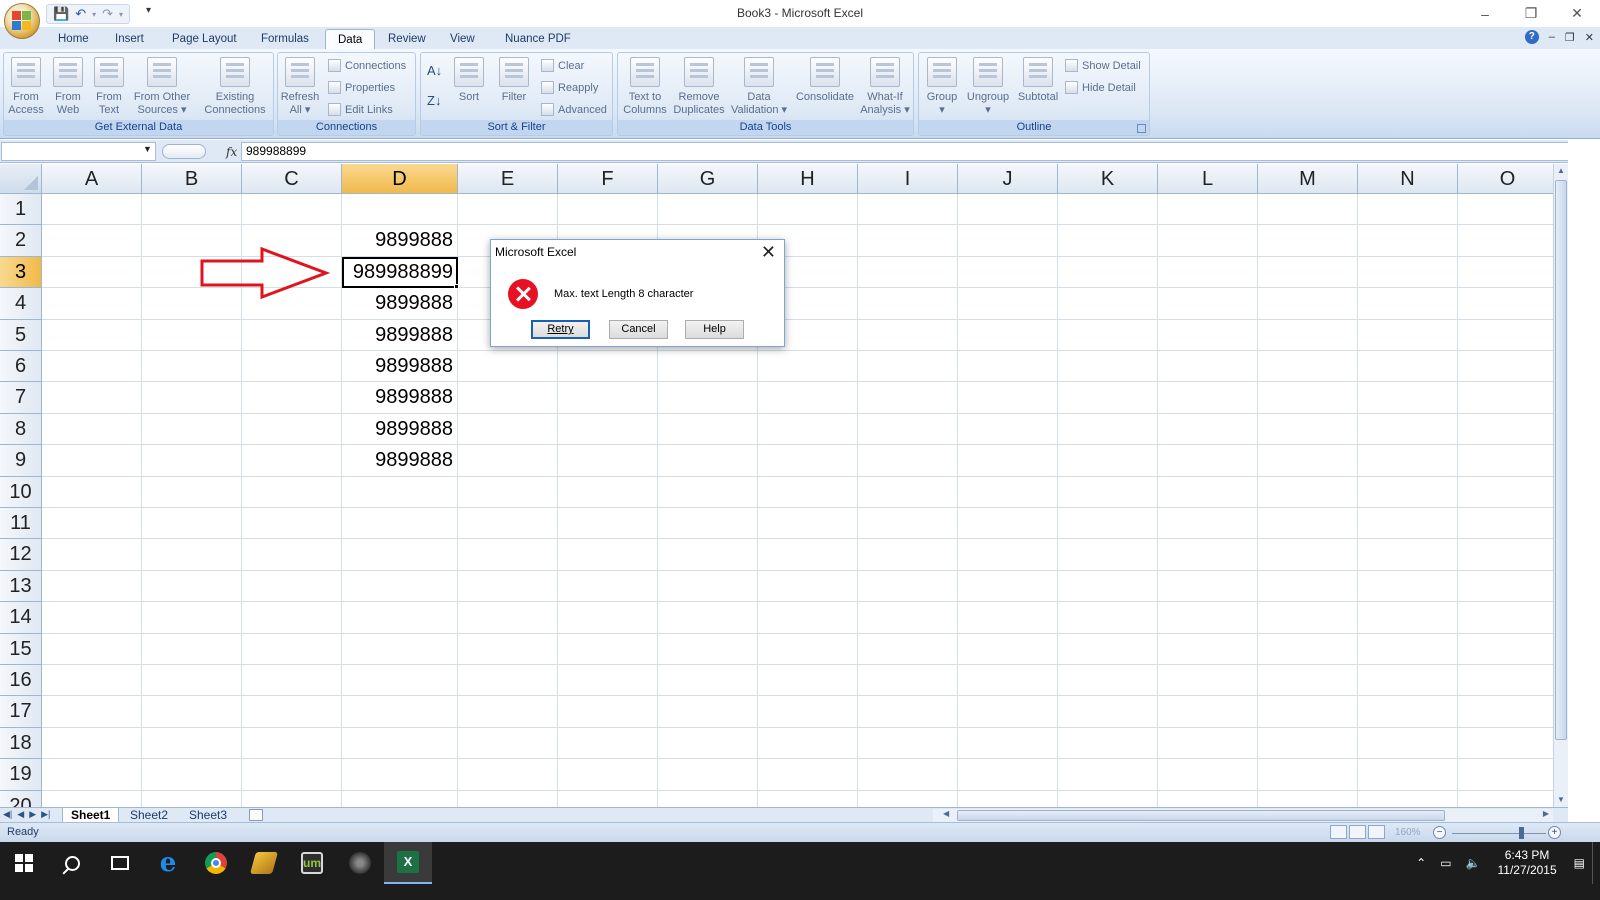 Image resolution: width=1600 pixels, height=900 pixels. Describe the element at coordinates (1579, 863) in the screenshot. I see `action-center-icon: ▤` at that location.